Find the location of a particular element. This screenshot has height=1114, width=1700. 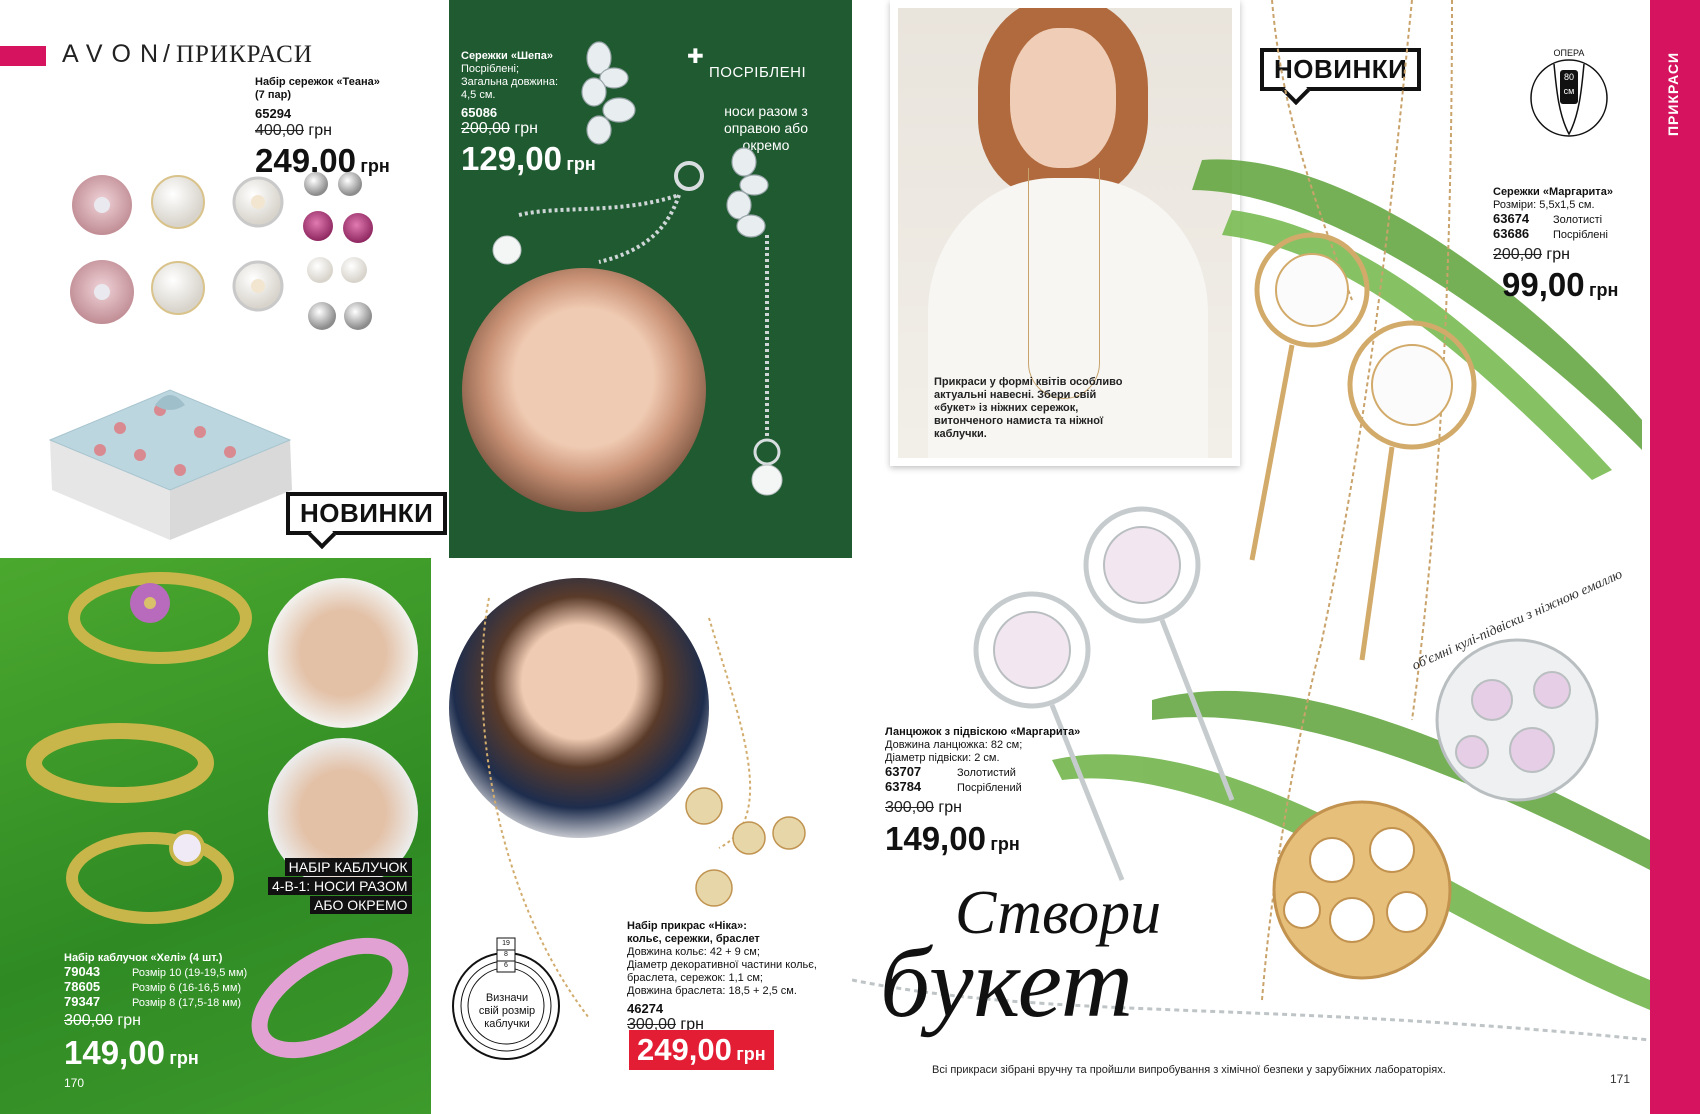

product-name: Сережки «Маргарита» is located at coordinates (1553, 192).